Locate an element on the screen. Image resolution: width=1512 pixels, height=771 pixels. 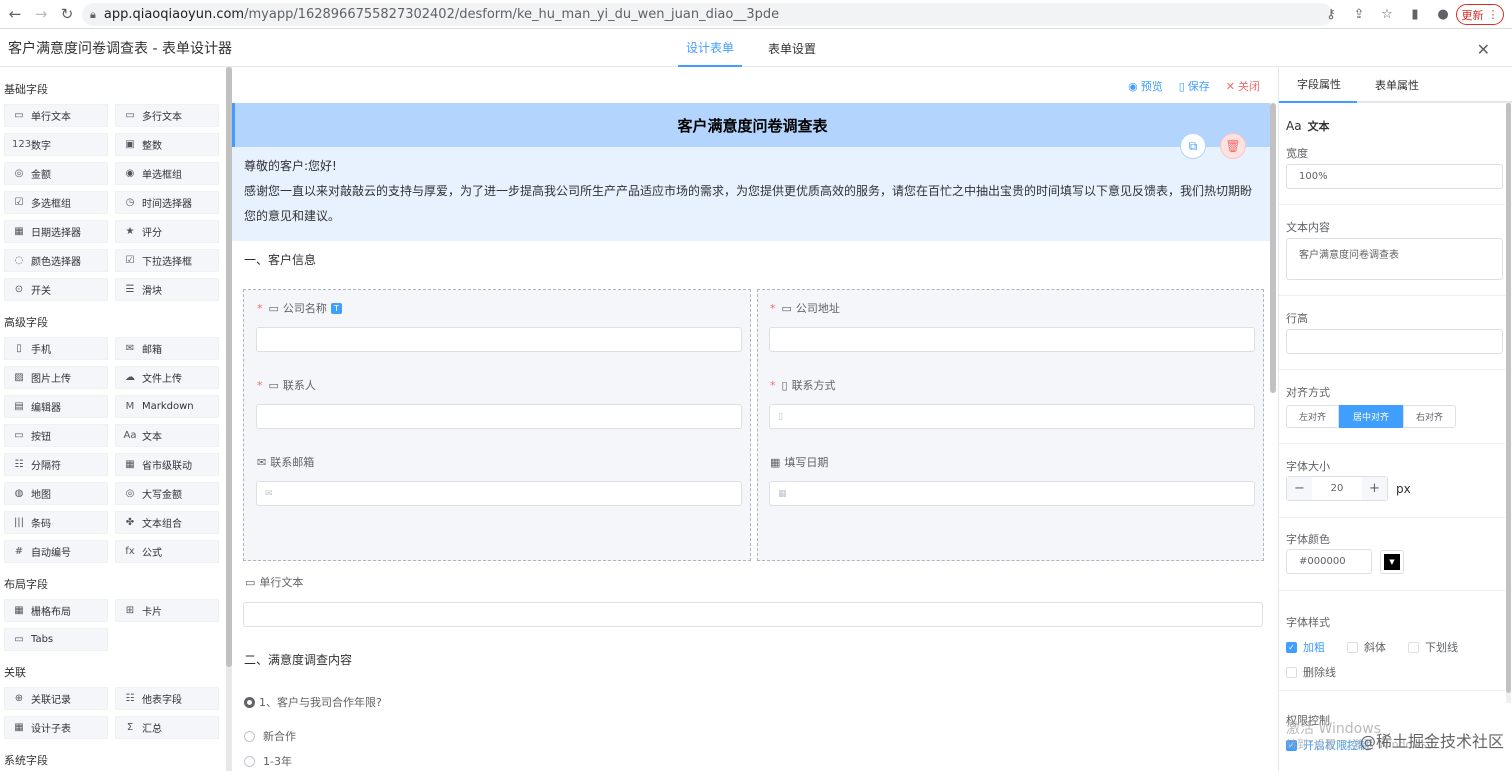
content-textarea: 客户满意度问卷调查表 is located at coordinates (1394, 259).